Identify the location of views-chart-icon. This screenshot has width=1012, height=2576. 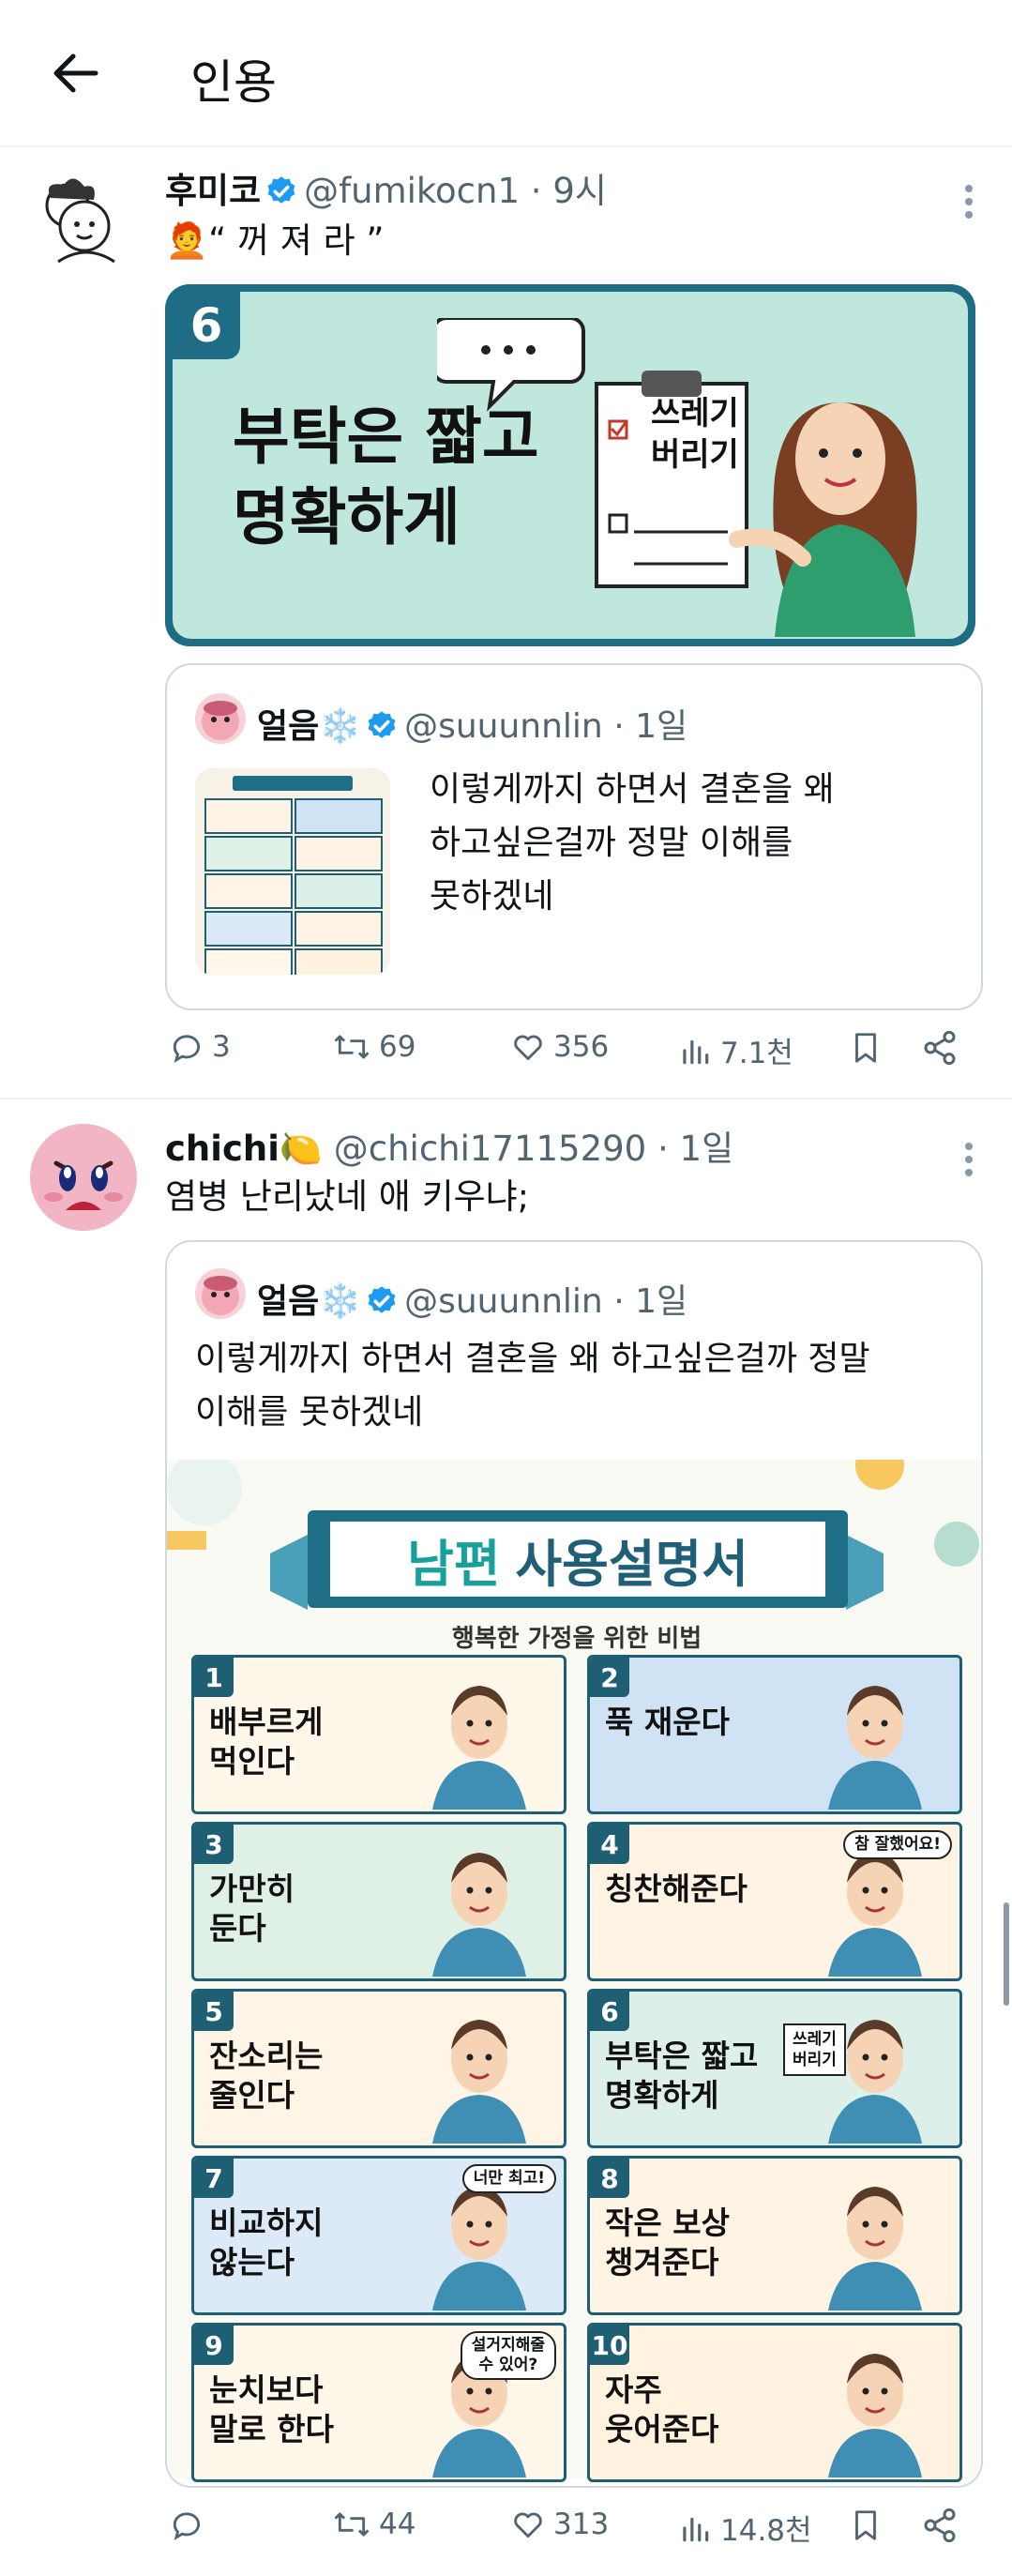
(696, 1051).